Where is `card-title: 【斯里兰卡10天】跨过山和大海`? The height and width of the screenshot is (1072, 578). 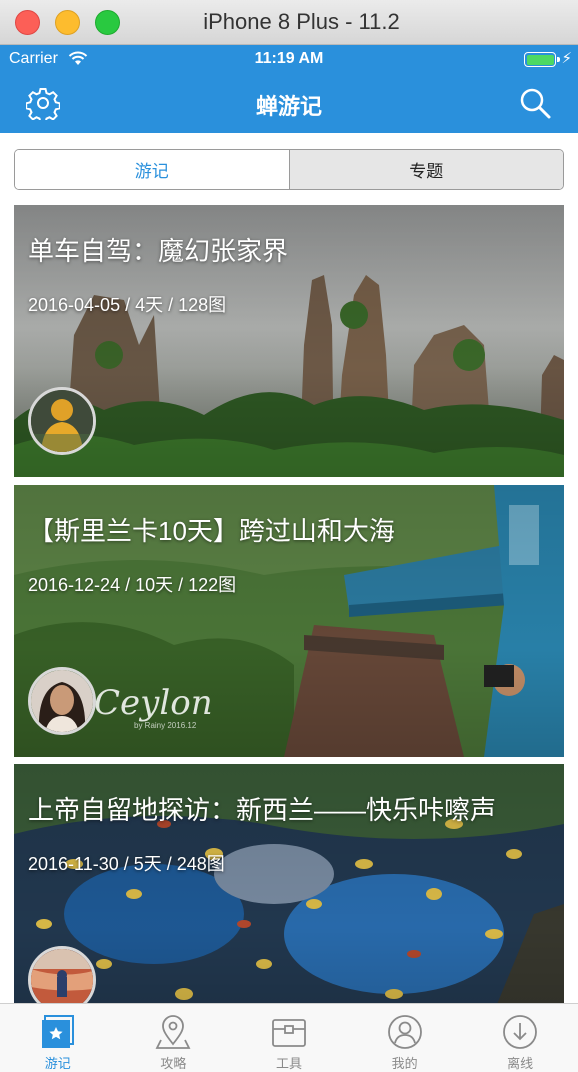
card-title: 【斯里兰卡10天】跨过山和大海 is located at coordinates (211, 531).